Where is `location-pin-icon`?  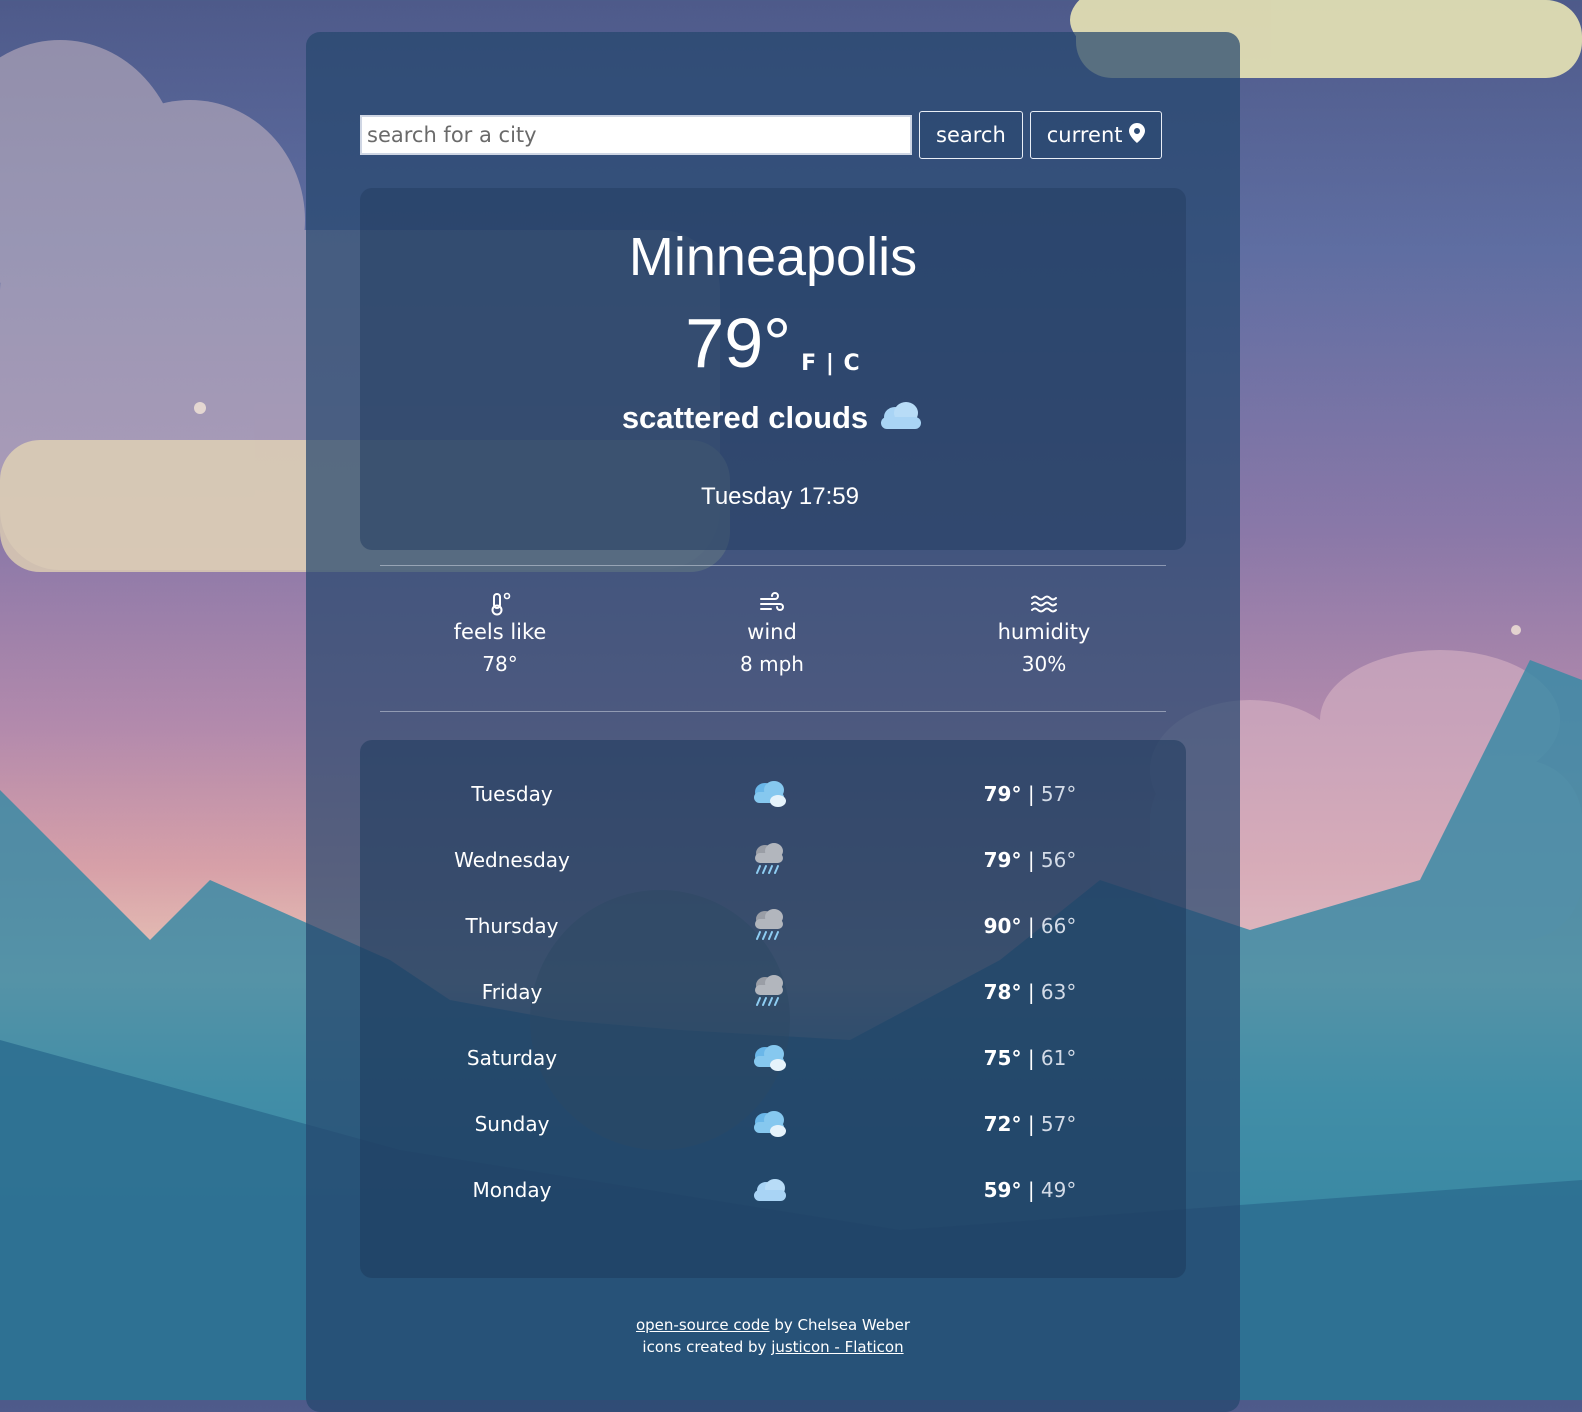 location-pin-icon is located at coordinates (1136, 135).